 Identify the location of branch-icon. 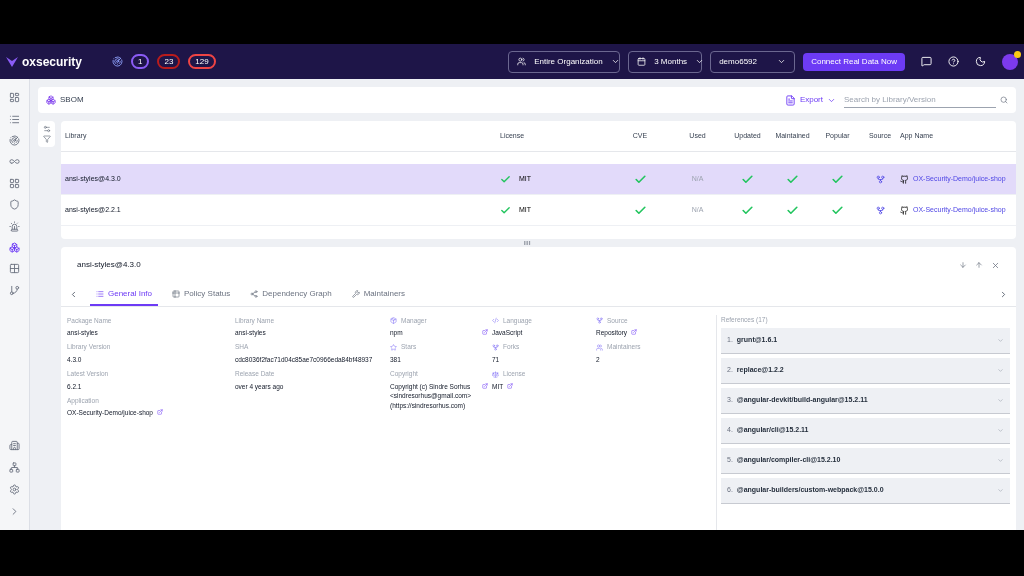
(14, 290).